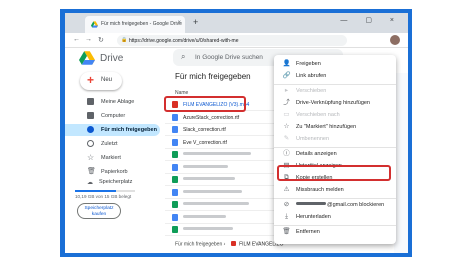  Describe the element at coordinates (124, 40) in the screenshot. I see `lock-icon: 🔒` at that location.